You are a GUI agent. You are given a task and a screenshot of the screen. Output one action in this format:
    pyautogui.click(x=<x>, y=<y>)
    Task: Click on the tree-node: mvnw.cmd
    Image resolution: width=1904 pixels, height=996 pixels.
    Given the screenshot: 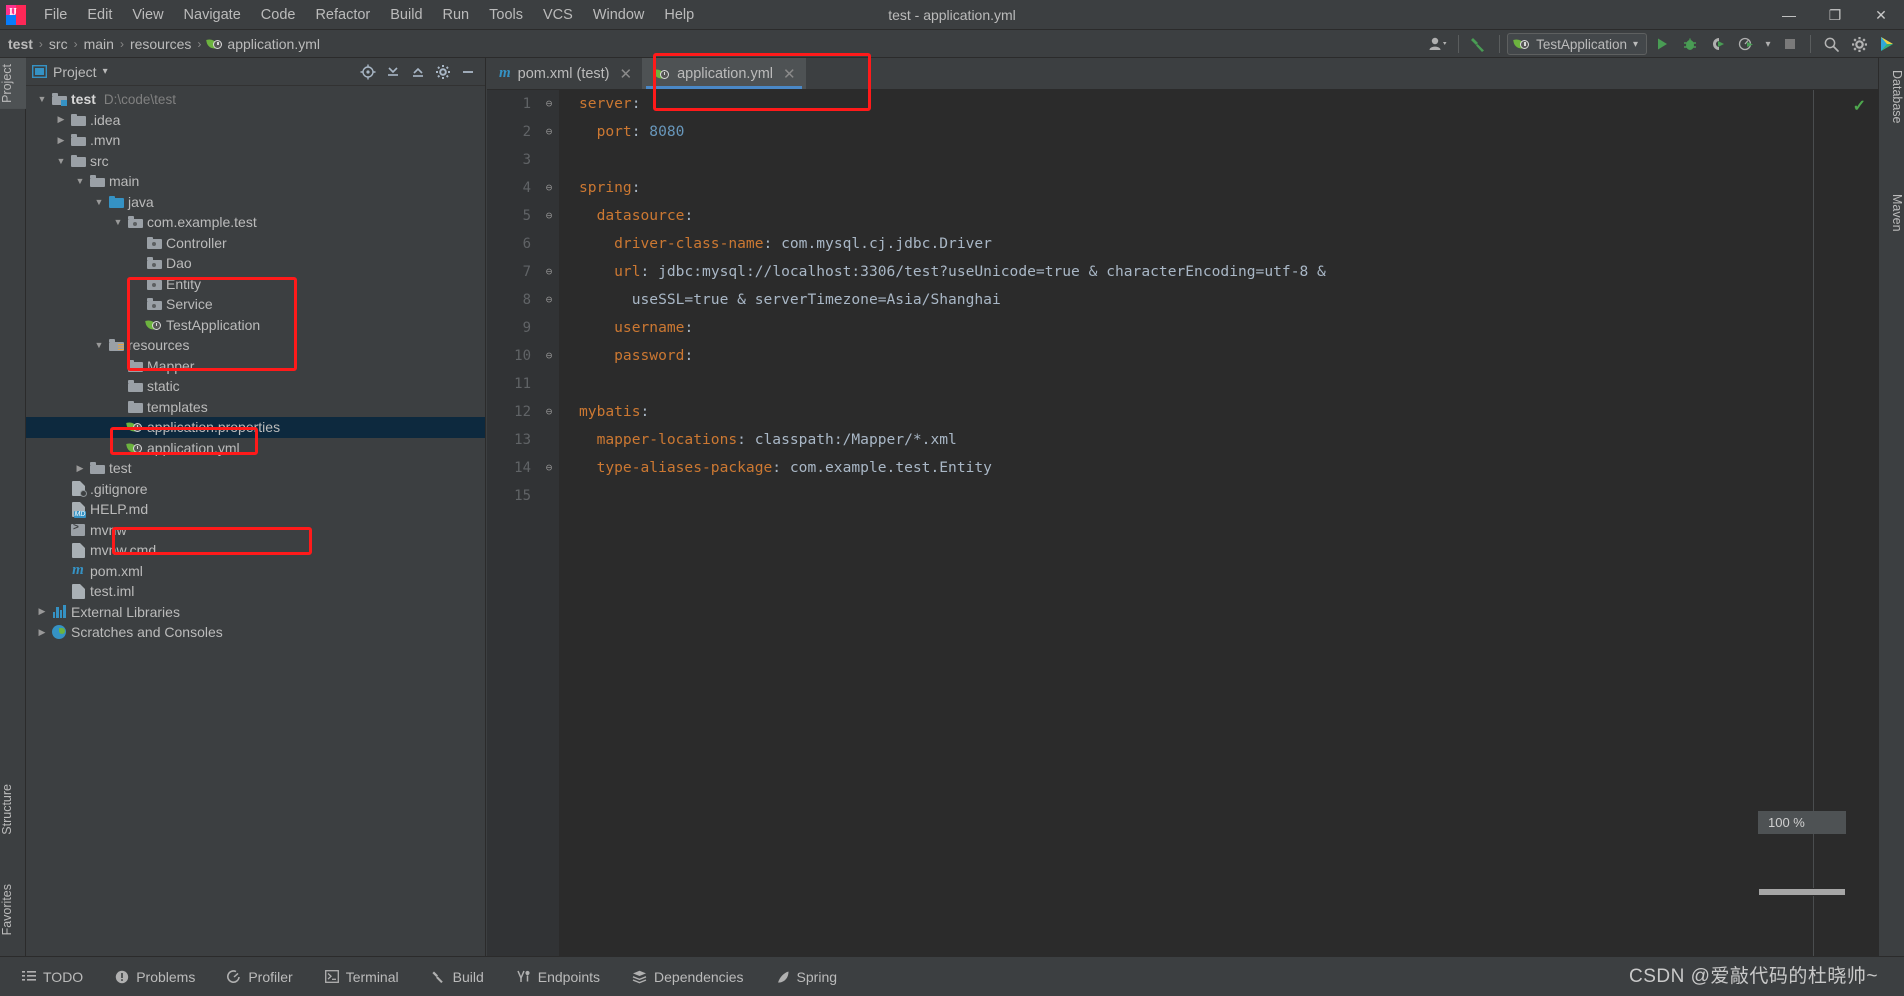 What is the action you would take?
    pyautogui.click(x=255, y=550)
    